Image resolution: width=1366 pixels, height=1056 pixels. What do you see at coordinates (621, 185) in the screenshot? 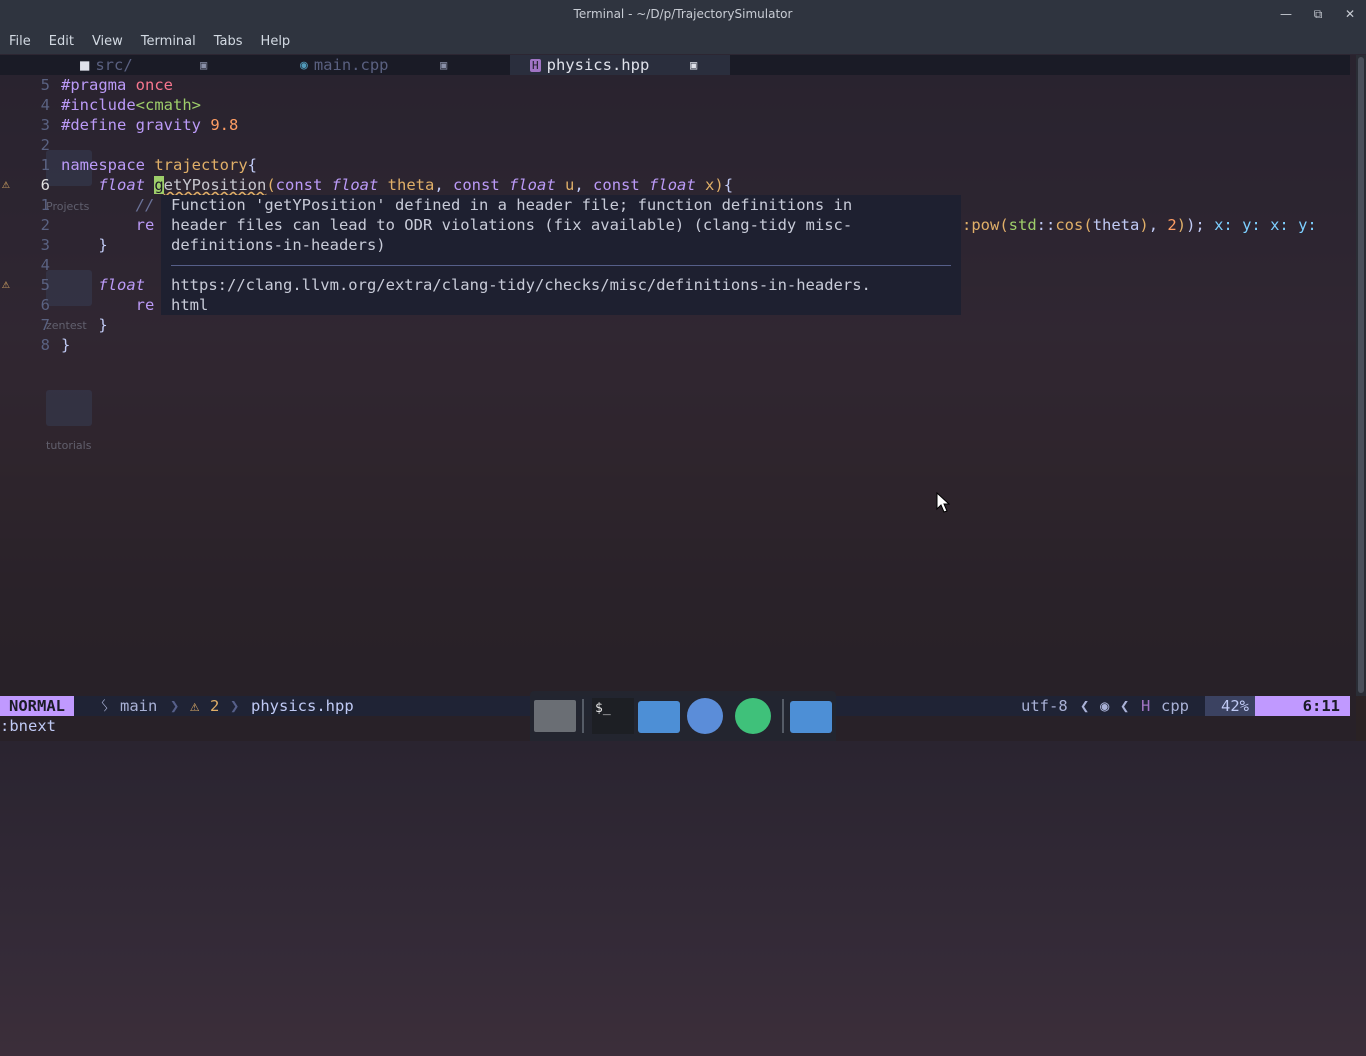
I see `code-token: const` at bounding box center [621, 185].